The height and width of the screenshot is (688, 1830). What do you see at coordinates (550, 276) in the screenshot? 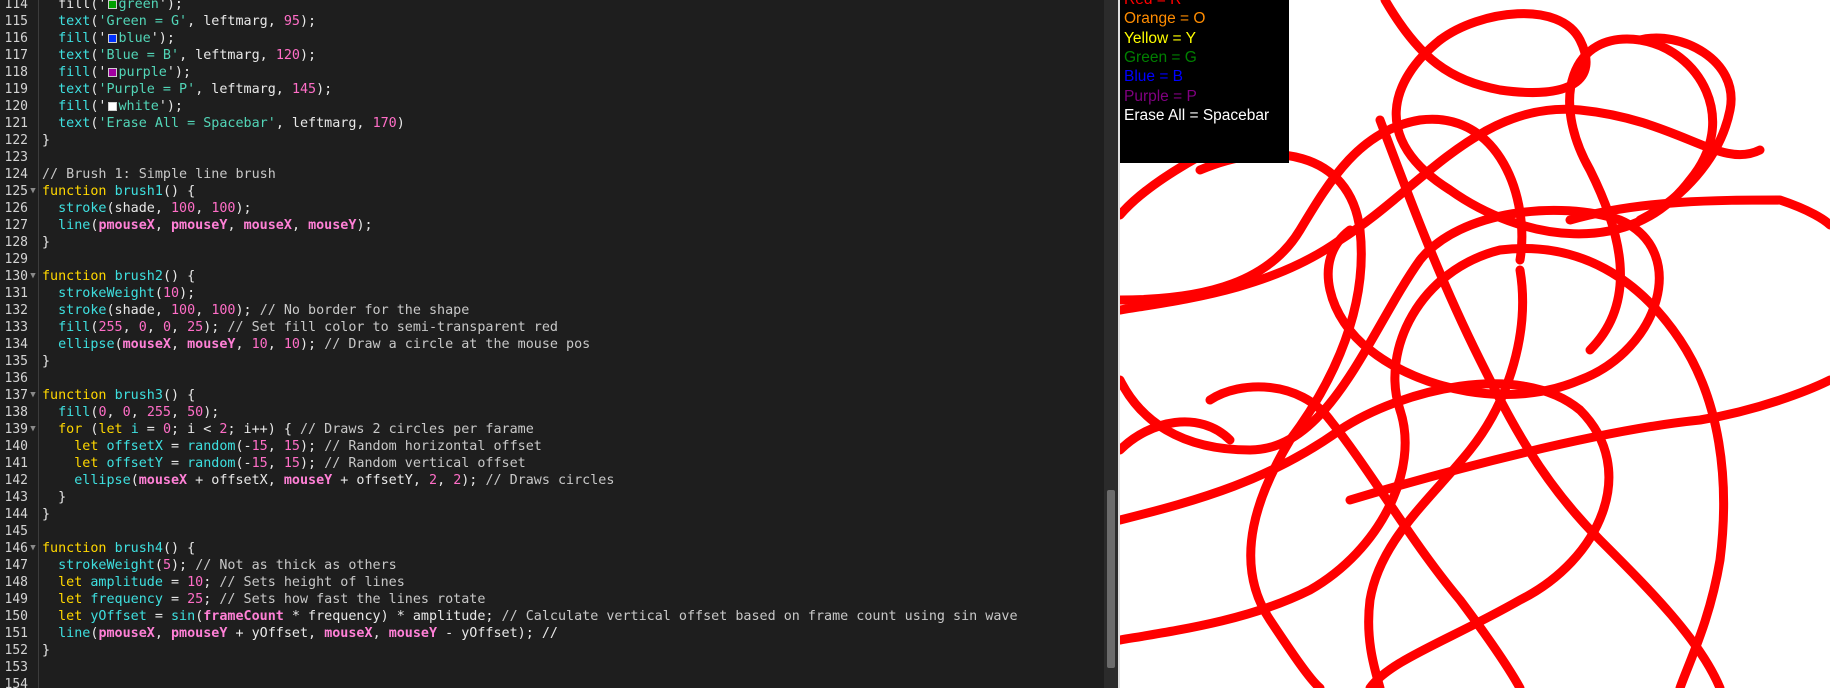
I see `code-line: 130 ▼ function brush2() {` at bounding box center [550, 276].